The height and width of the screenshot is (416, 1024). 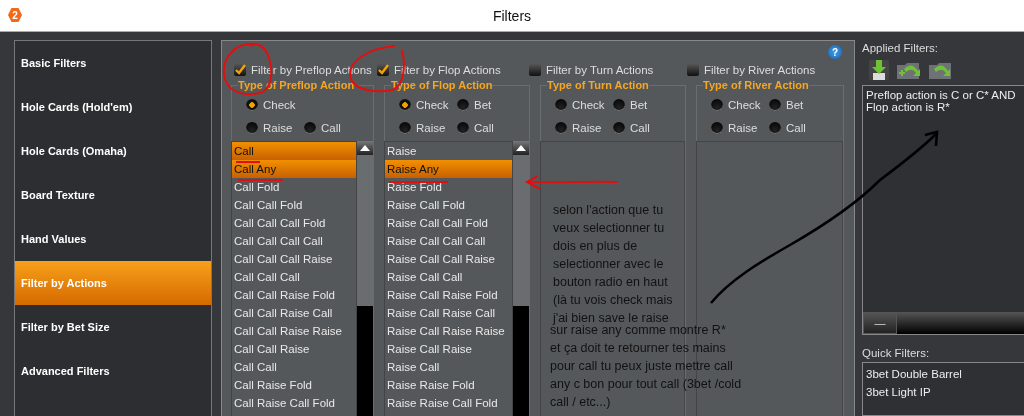 I want to click on list-item: Raise Call Call Call, so click(x=448, y=241).